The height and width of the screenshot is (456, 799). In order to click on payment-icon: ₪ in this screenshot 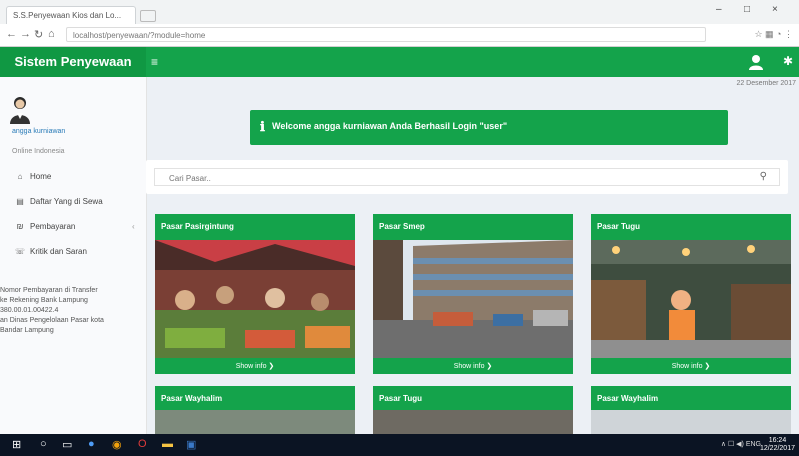, I will do `click(20, 226)`.